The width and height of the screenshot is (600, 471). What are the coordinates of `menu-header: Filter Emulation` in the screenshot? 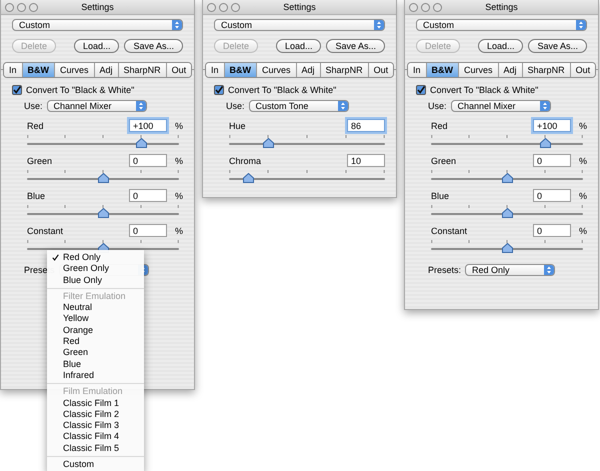 It's located at (94, 296).